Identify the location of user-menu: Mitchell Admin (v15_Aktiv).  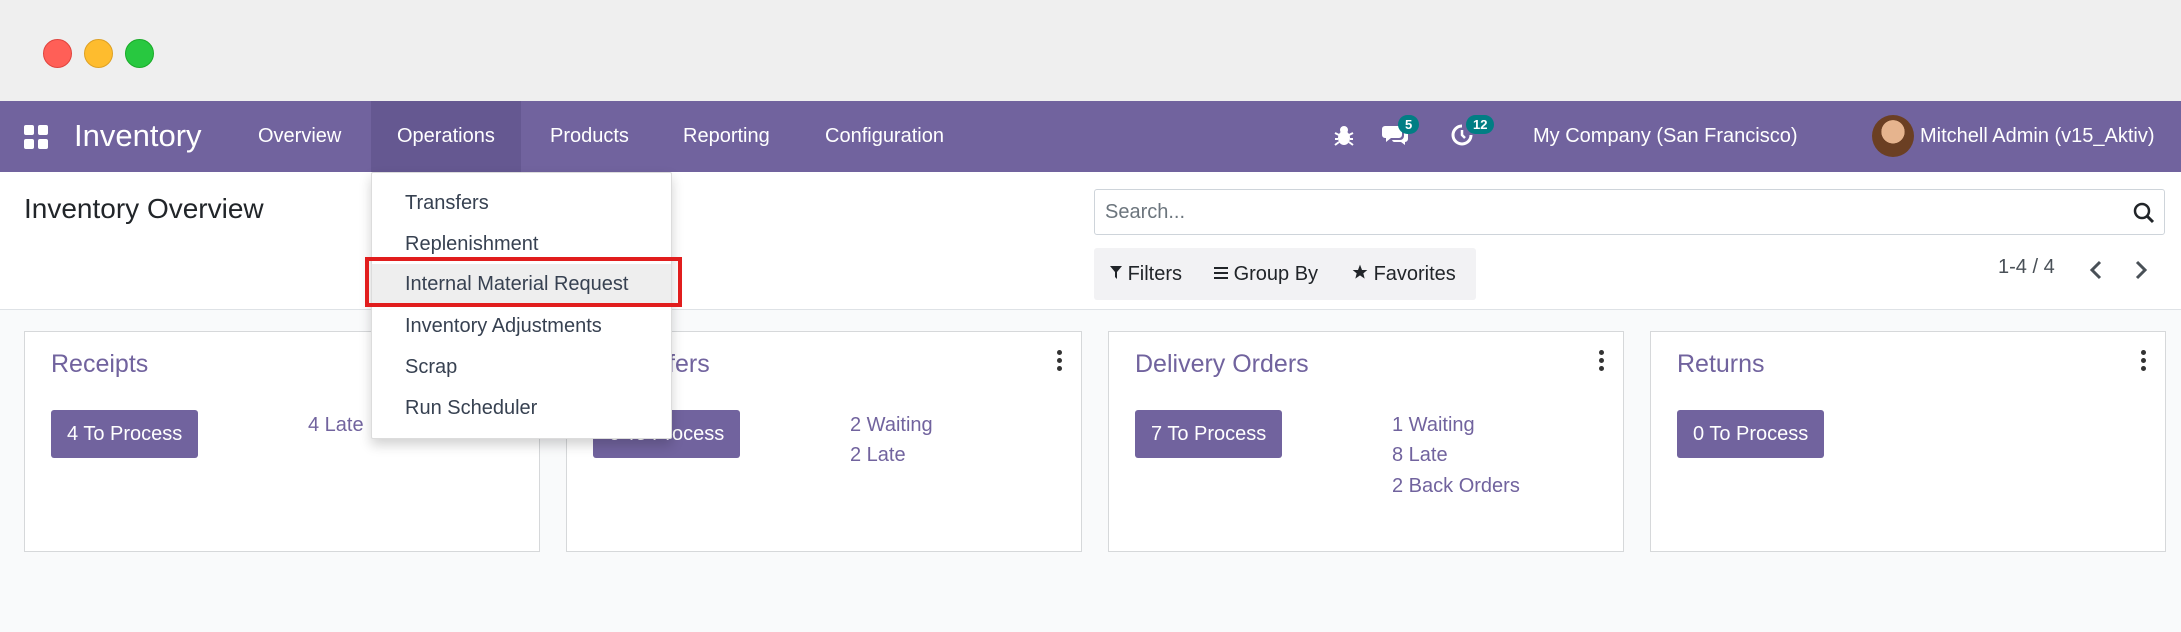
(2037, 136).